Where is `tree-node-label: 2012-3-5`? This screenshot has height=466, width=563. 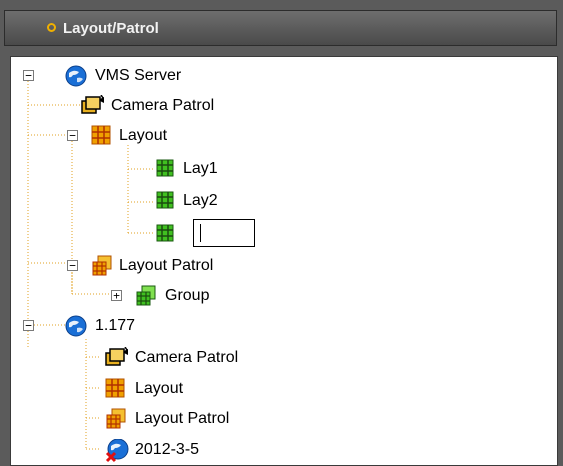
tree-node-label: 2012-3-5 is located at coordinates (167, 449).